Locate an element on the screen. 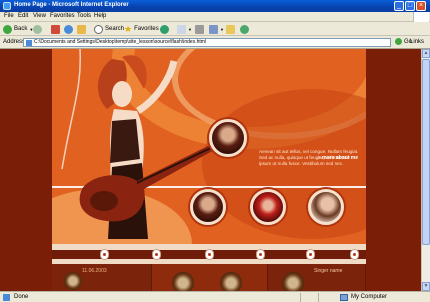  scroll-thumb is located at coordinates (426, 152).